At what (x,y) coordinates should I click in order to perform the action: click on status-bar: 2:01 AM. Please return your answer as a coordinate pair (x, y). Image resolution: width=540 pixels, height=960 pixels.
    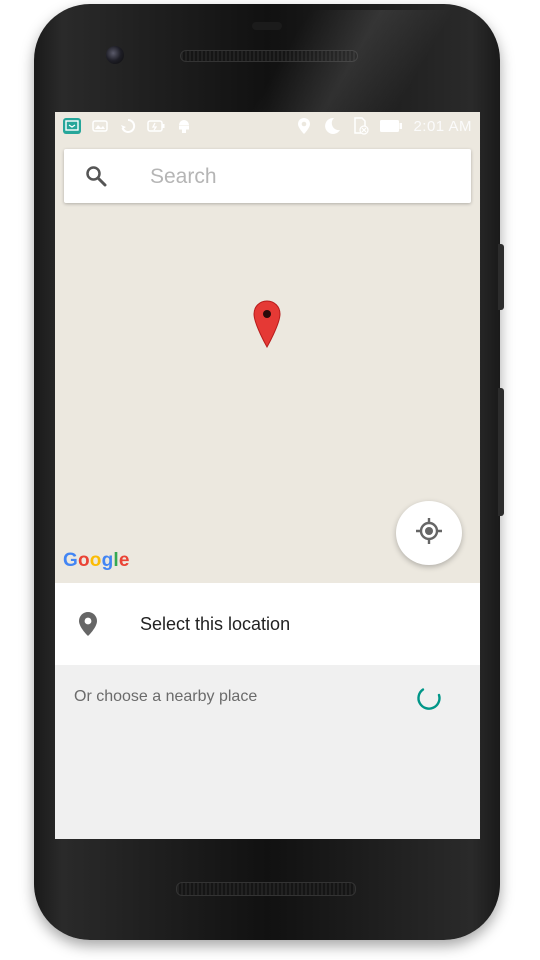
    Looking at the image, I should click on (267, 126).